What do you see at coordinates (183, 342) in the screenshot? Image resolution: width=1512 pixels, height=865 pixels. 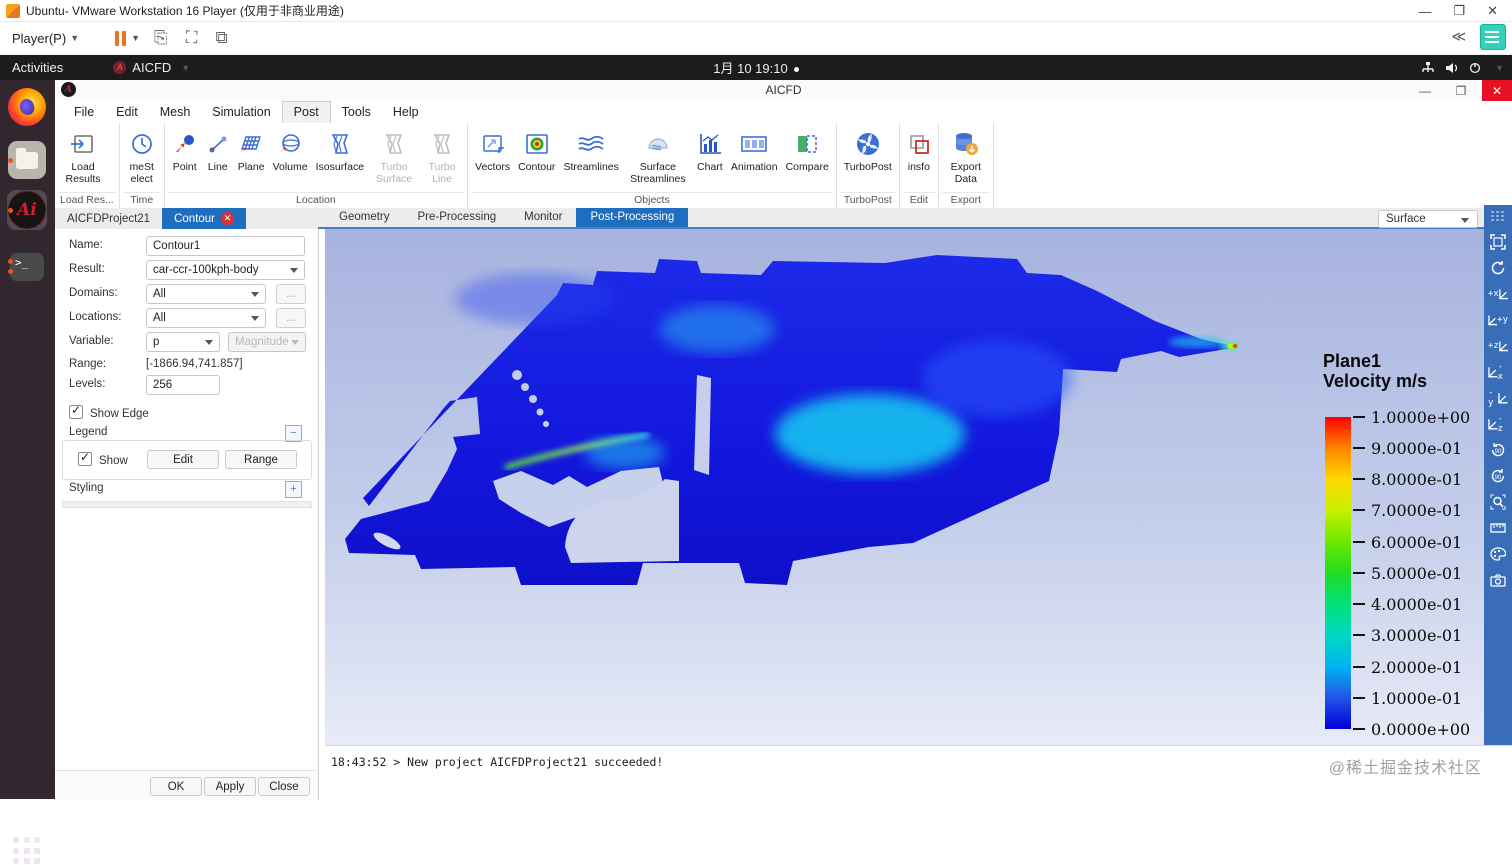 I see `variable-dropdown: p` at bounding box center [183, 342].